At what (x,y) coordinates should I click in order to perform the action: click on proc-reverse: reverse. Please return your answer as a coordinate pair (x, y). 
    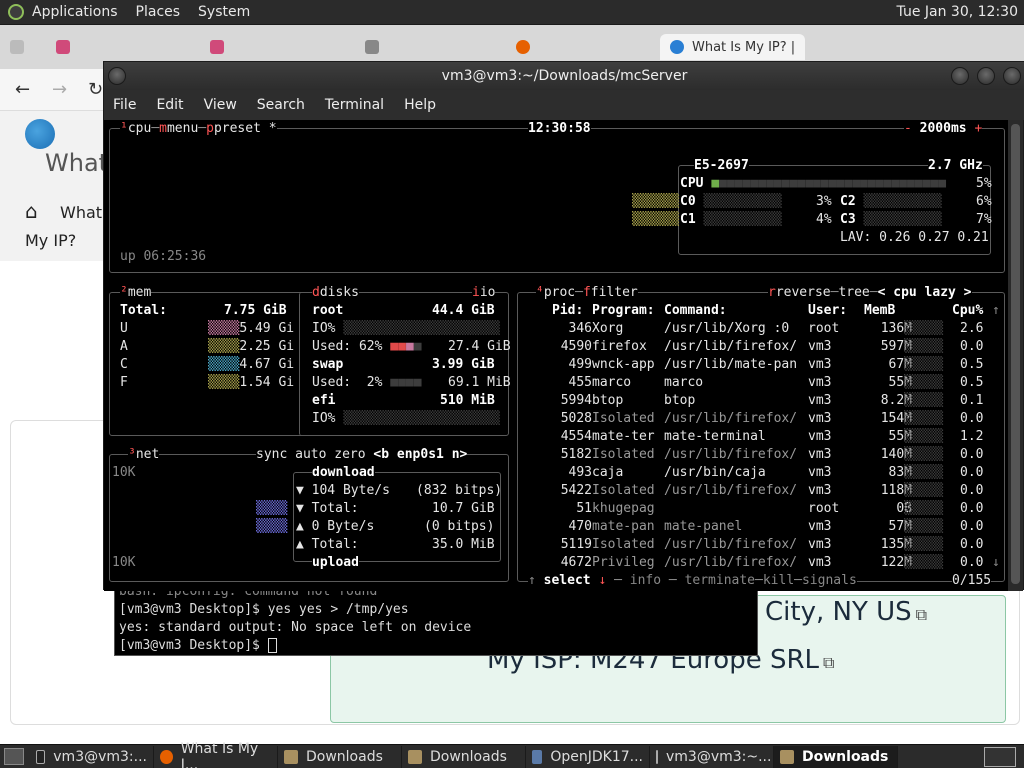
    Looking at the image, I should click on (803, 292).